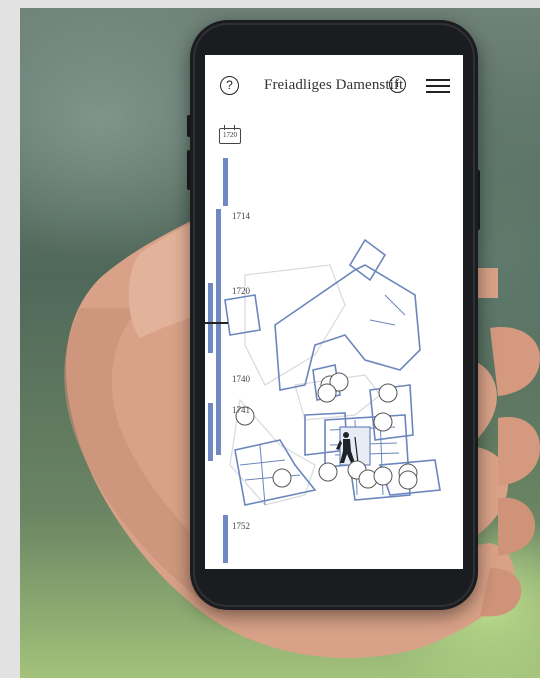  Describe the element at coordinates (229, 85) in the screenshot. I see `help-icon: ?` at that location.